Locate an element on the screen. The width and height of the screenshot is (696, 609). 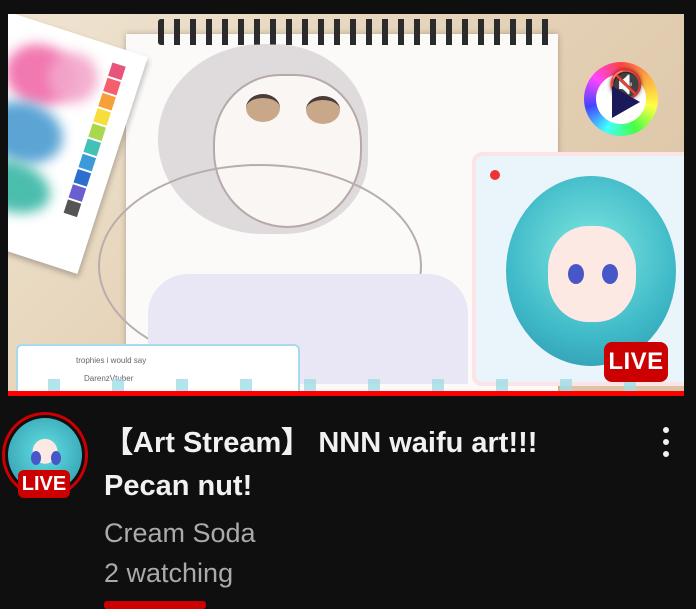
vtuber-eye-left is located at coordinates (576, 274).